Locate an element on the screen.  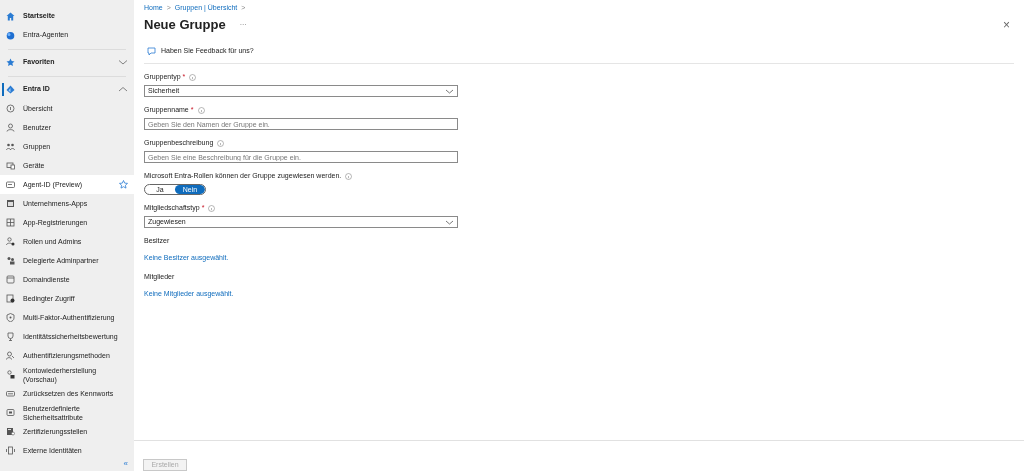
grid-icon is located at coordinates (10, 222).